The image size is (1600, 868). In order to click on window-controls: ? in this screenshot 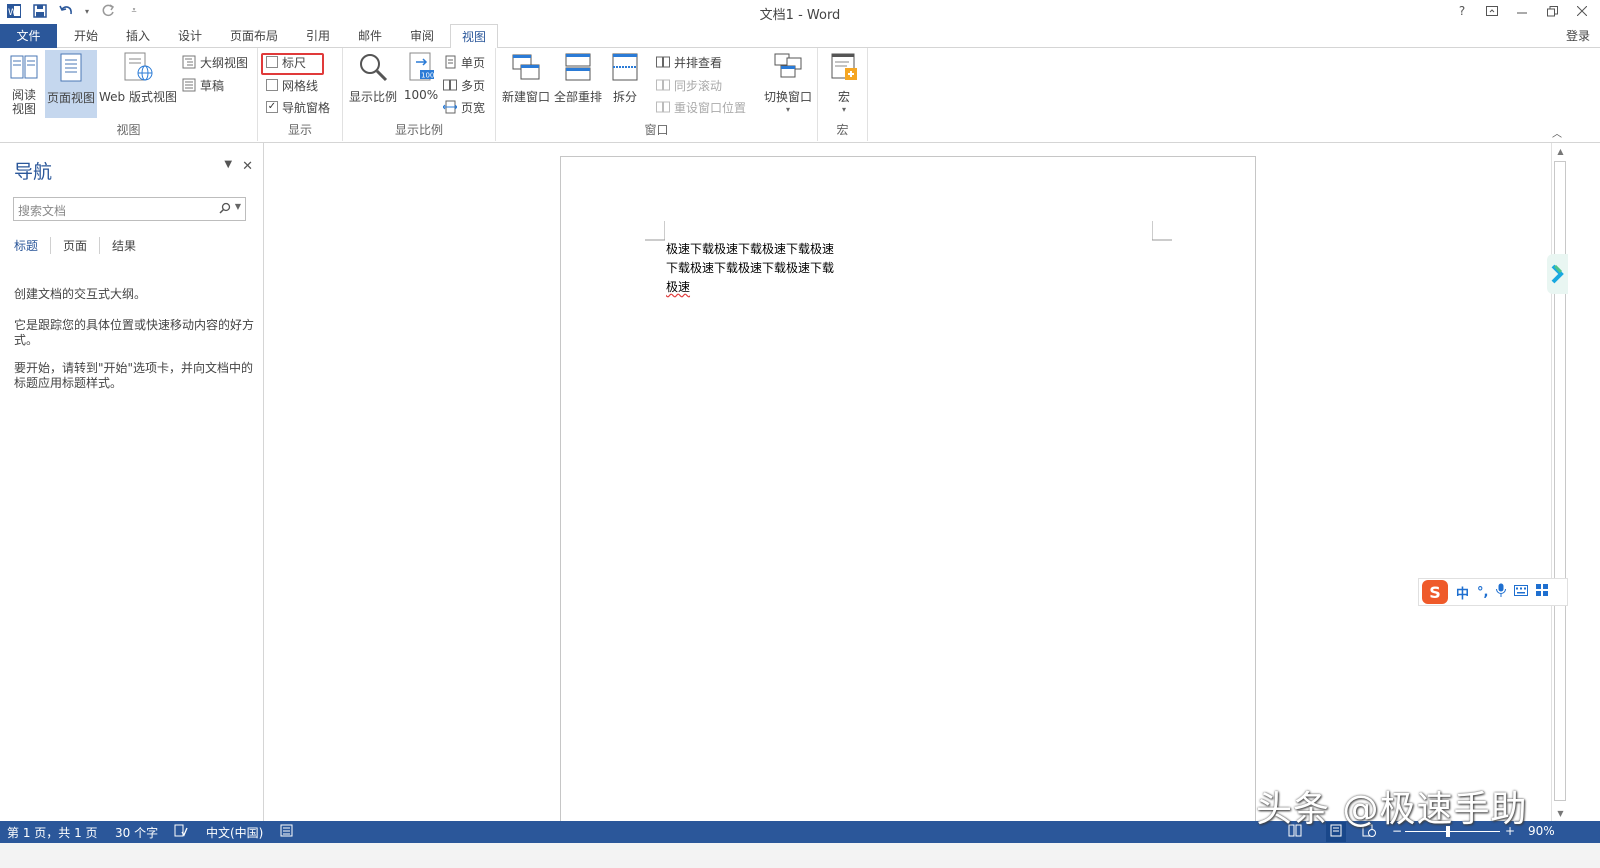, I will do `click(1522, 11)`.